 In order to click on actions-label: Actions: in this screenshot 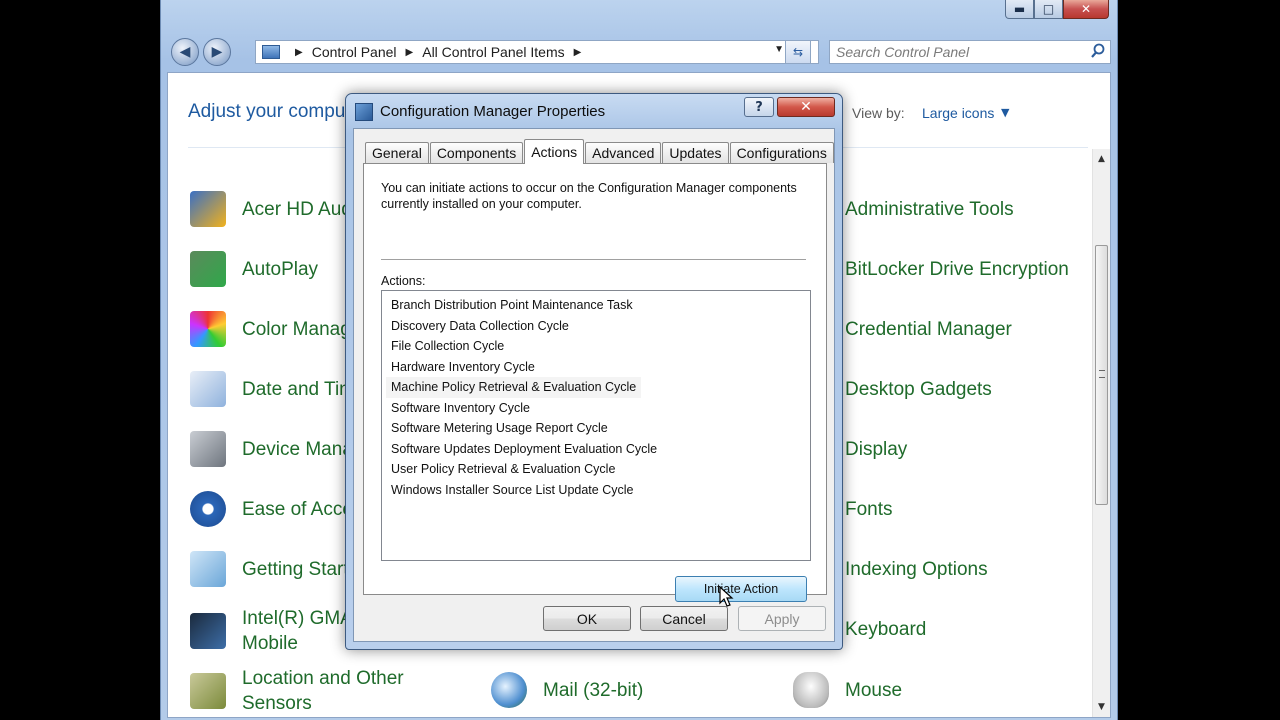, I will do `click(403, 281)`.